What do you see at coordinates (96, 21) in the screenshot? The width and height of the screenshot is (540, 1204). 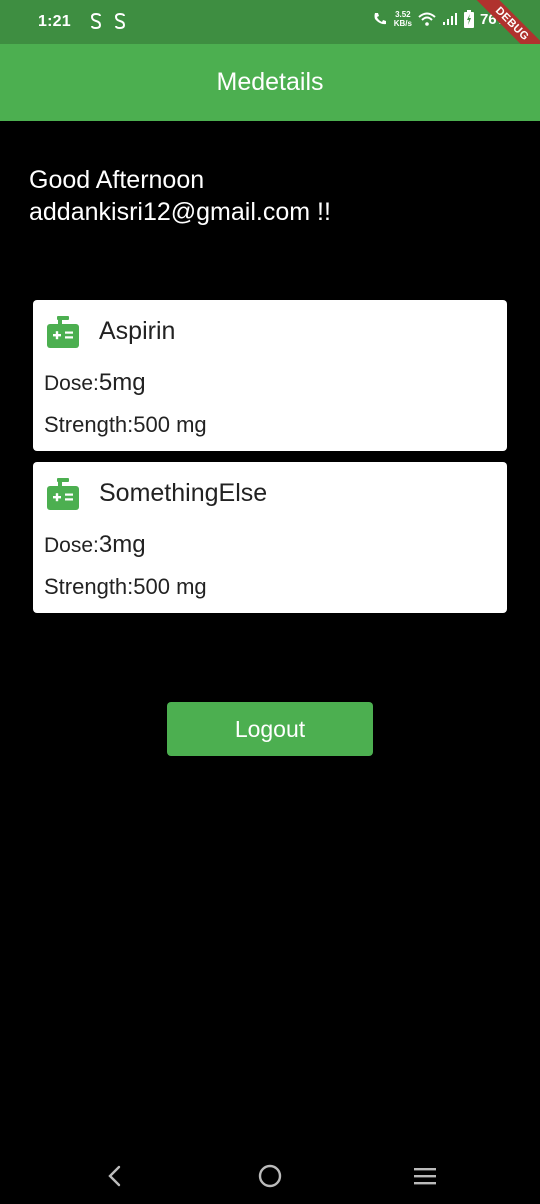 I see `notification-s-icon` at bounding box center [96, 21].